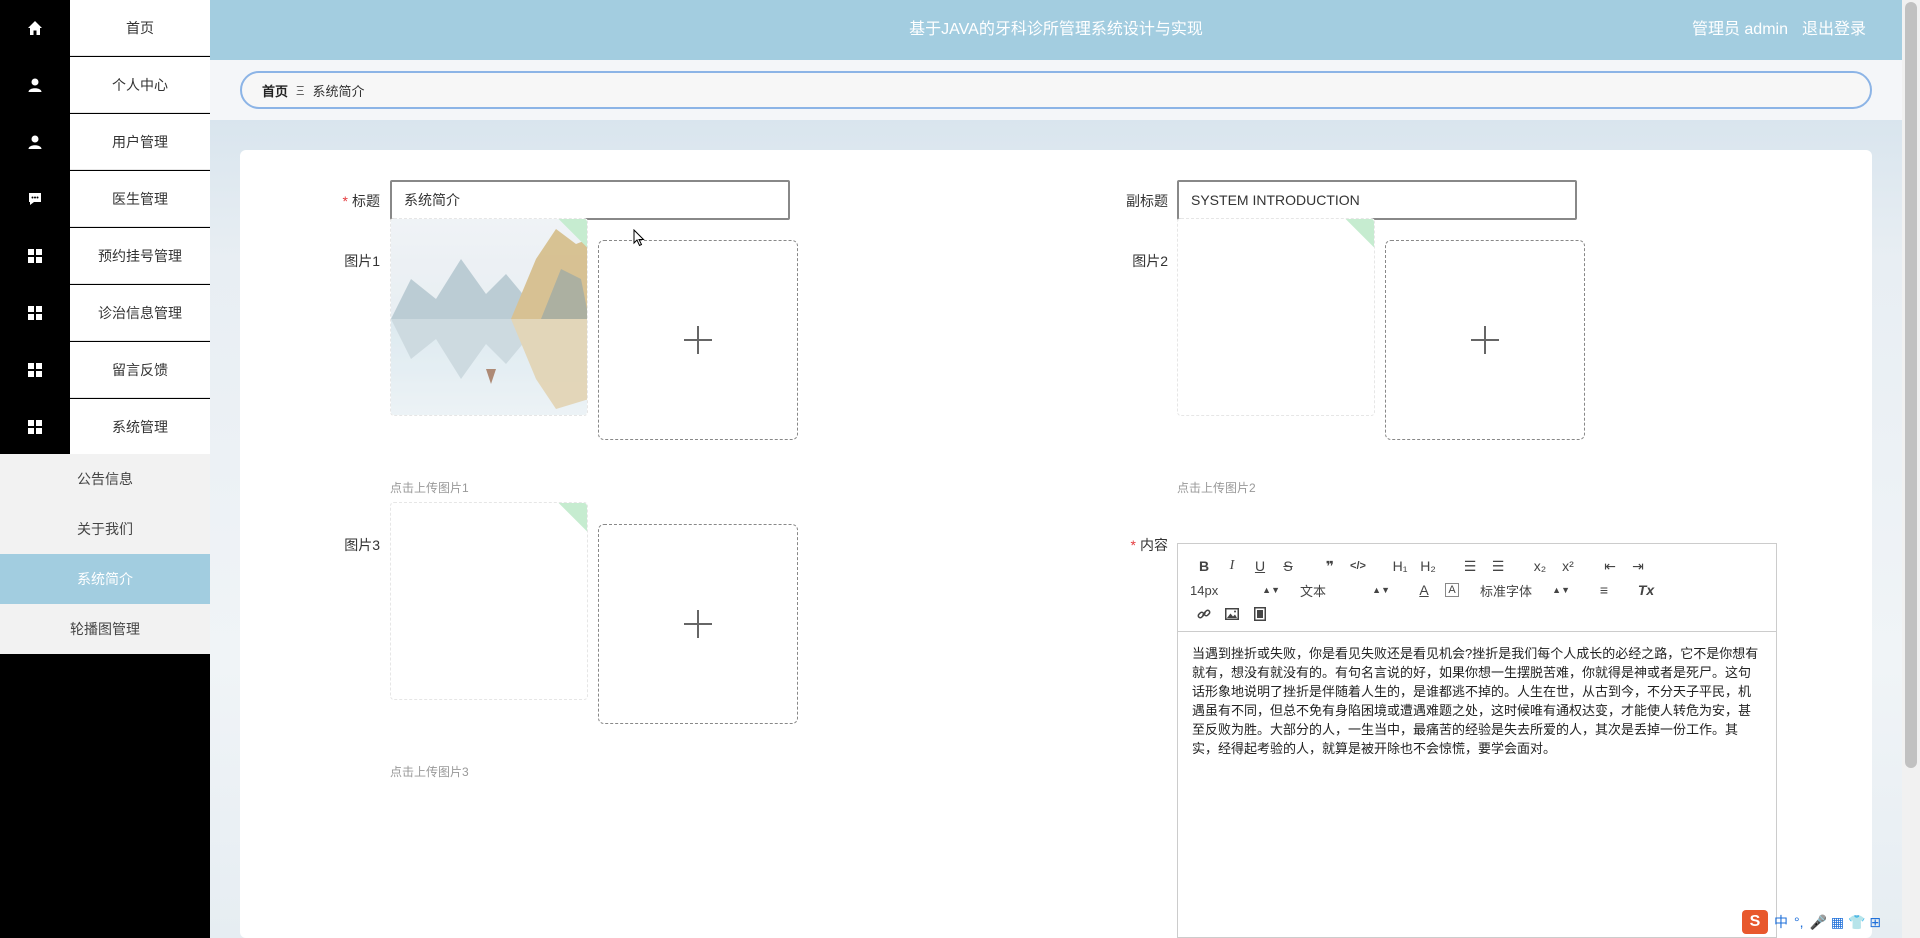  What do you see at coordinates (105, 529) in the screenshot?
I see `submenu-item-about: 关于我们` at bounding box center [105, 529].